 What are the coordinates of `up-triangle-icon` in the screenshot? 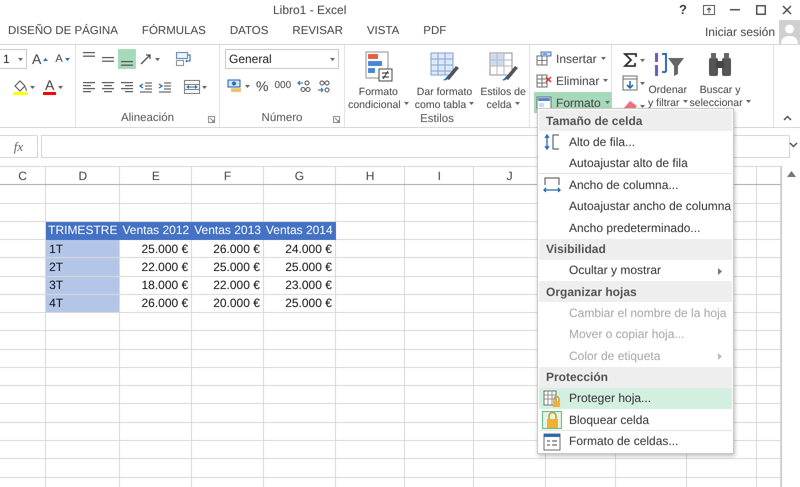 It's located at (45, 59).